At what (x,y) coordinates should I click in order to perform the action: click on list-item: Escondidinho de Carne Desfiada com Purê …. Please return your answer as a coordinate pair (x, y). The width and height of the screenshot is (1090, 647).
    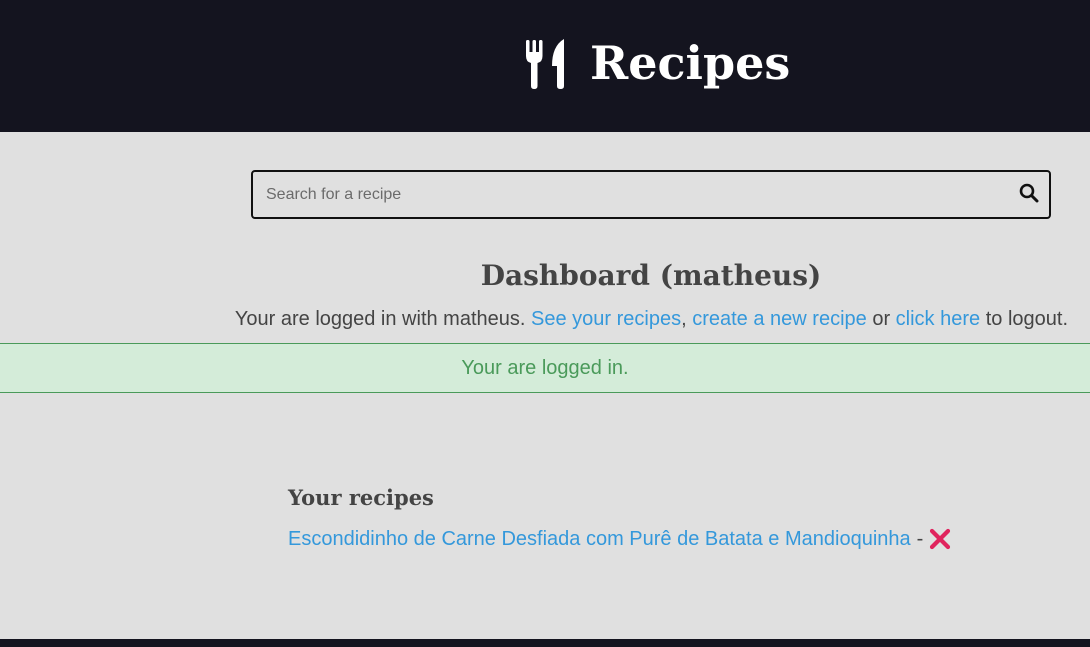
    Looking at the image, I should click on (619, 539).